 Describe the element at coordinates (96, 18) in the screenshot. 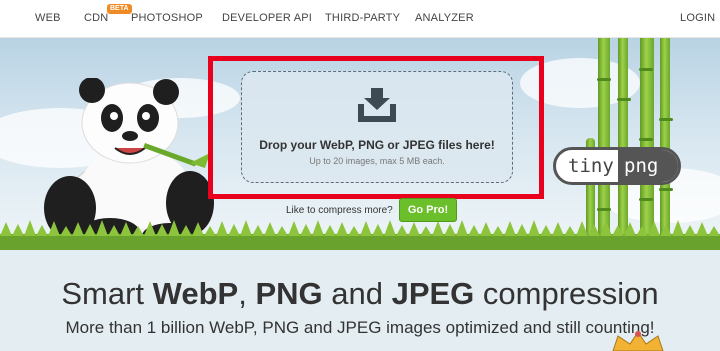

I see `nav-cdn: CDN` at that location.